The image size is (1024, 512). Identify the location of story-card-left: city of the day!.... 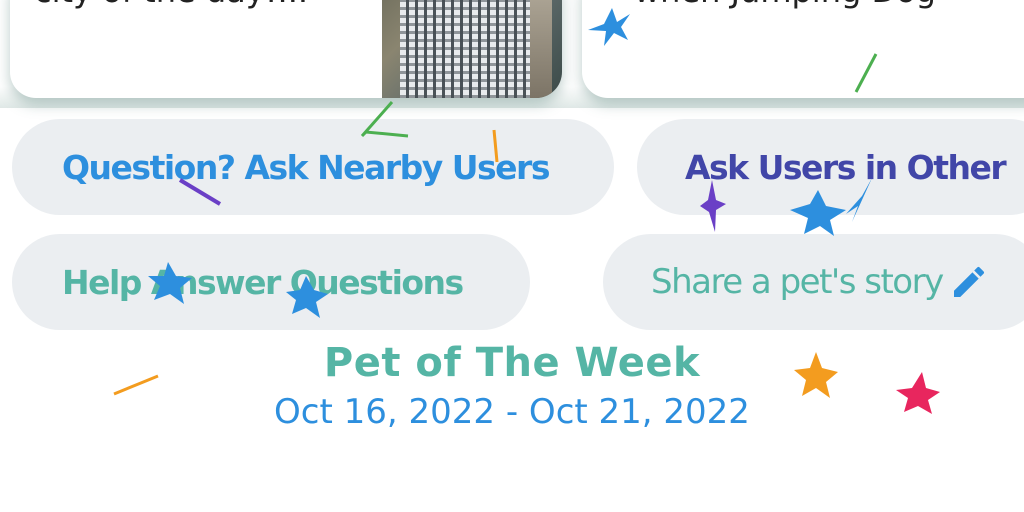
(286, 49).